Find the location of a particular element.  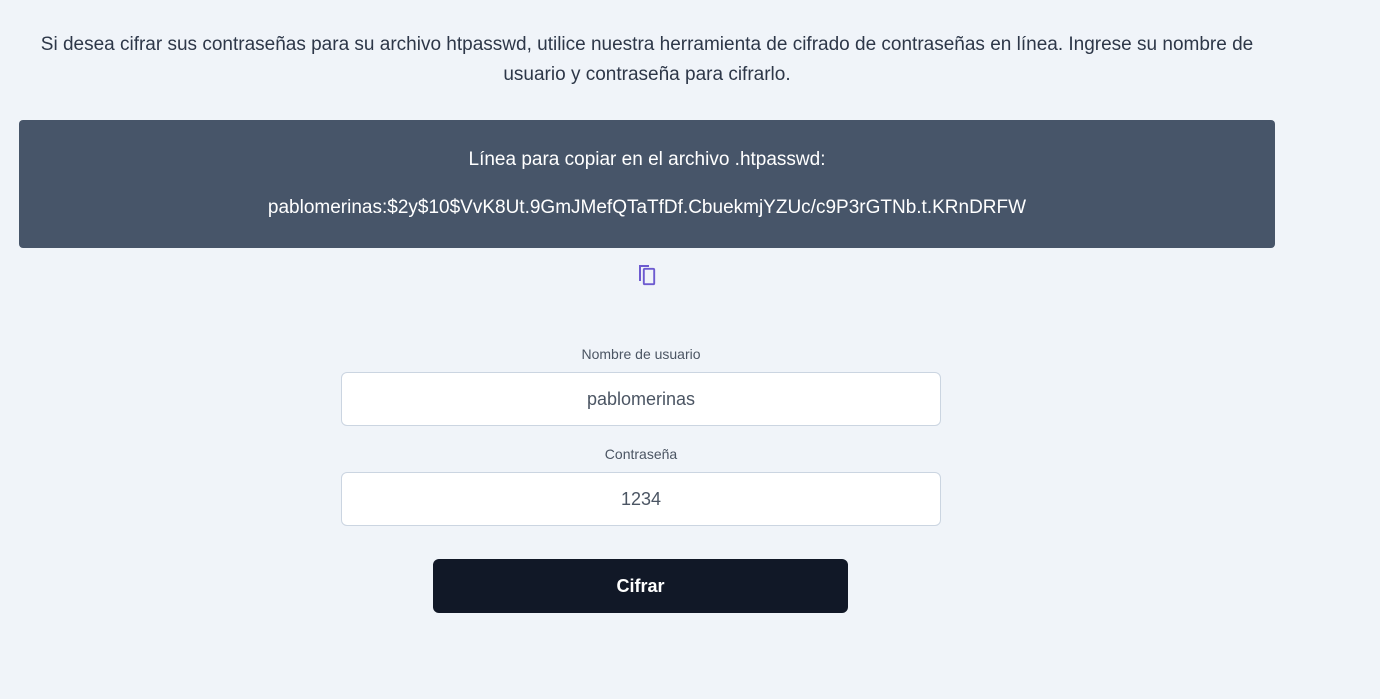

copy-icon is located at coordinates (647, 276).